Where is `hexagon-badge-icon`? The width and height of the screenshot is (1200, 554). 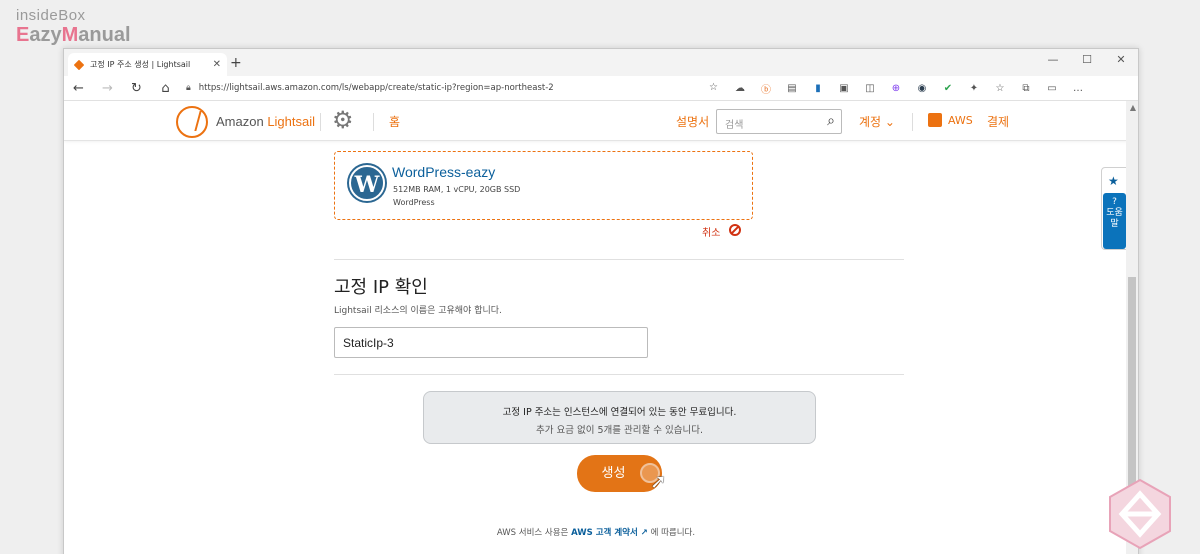 hexagon-badge-icon is located at coordinates (1140, 514).